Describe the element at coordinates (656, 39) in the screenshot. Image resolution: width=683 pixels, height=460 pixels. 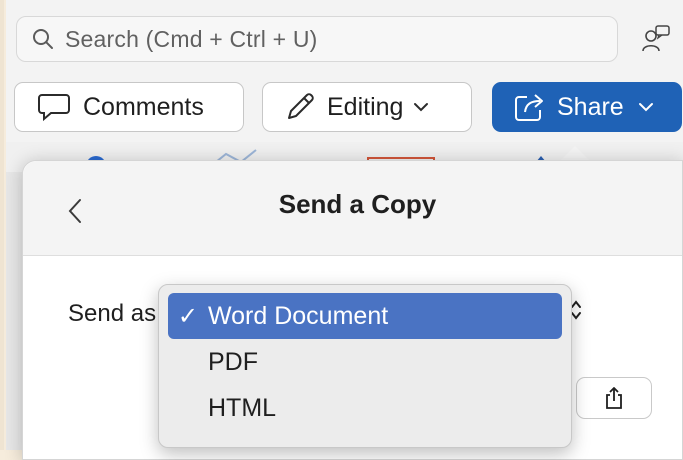
I see `people-icon` at that location.